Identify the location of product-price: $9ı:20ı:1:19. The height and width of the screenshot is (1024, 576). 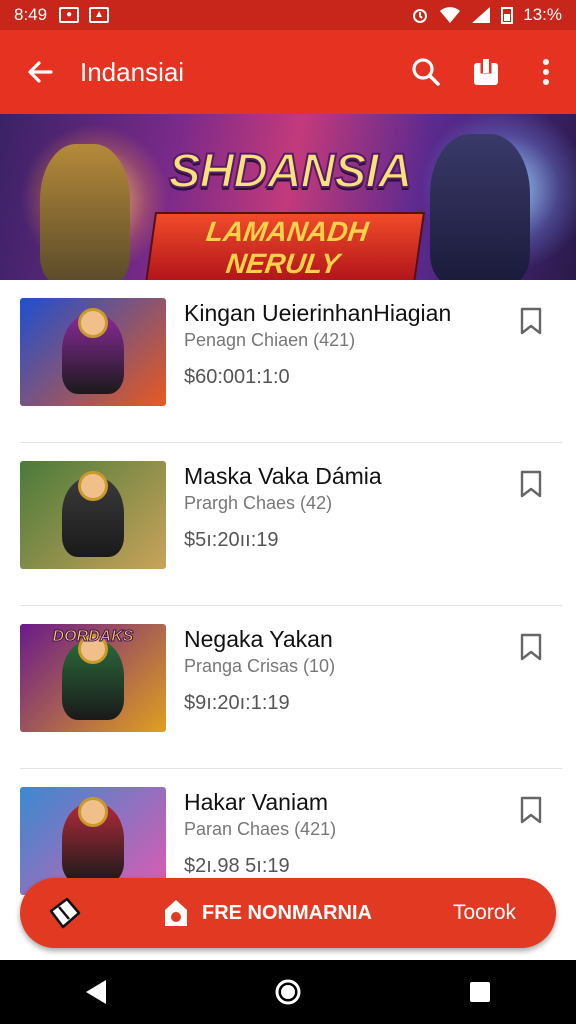
(237, 703).